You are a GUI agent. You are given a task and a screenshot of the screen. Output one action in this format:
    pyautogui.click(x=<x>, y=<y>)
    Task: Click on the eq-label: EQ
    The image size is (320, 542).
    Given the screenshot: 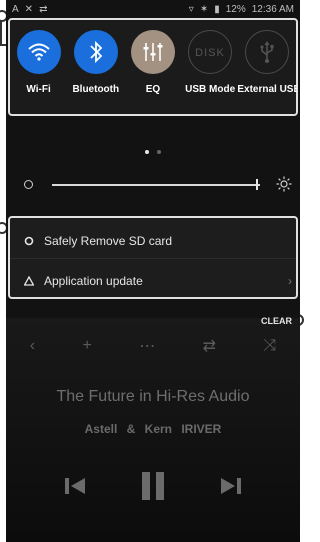 What is the action you would take?
    pyautogui.click(x=153, y=89)
    